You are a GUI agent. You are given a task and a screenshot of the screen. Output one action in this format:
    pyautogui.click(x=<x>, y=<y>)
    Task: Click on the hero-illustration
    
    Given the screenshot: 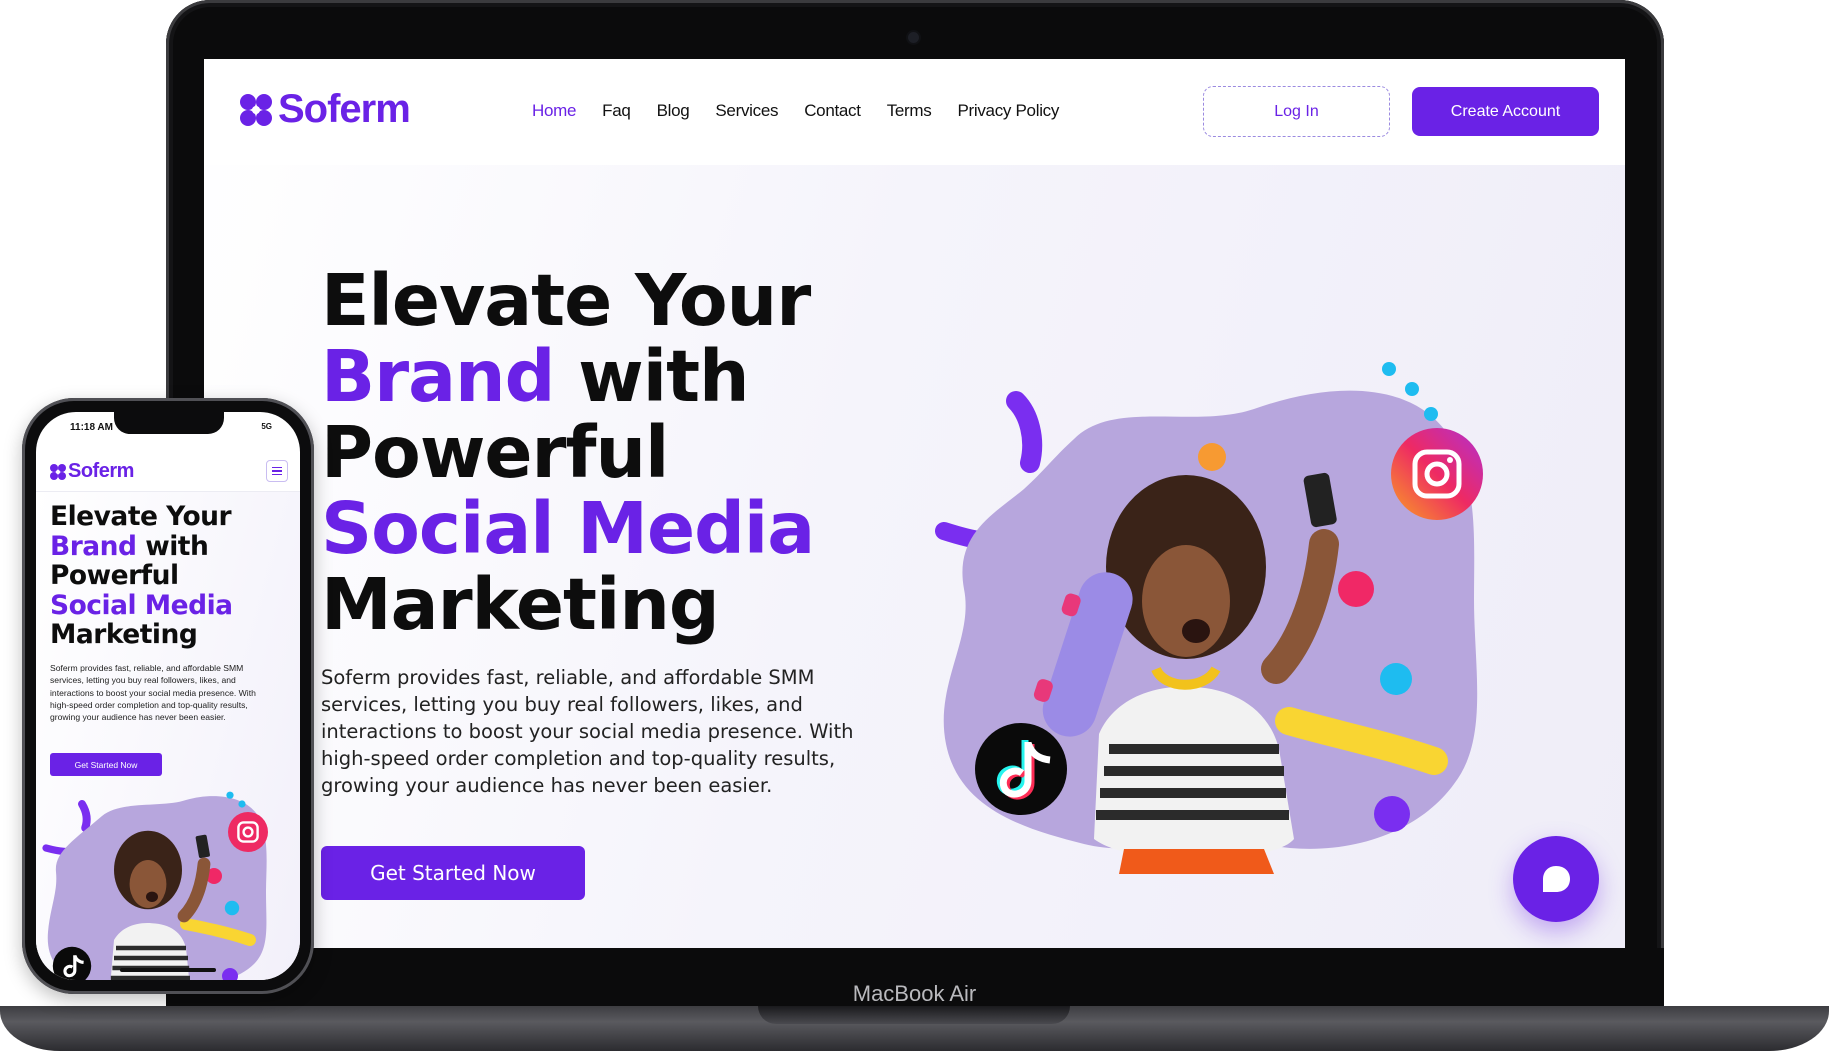 What is the action you would take?
    pyautogui.click(x=1209, y=618)
    